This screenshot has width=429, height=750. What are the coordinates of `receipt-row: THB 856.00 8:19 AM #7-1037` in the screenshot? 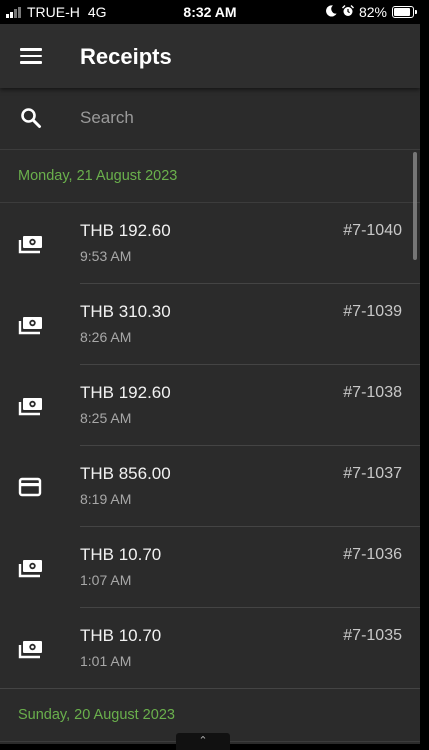 It's located at (210, 486).